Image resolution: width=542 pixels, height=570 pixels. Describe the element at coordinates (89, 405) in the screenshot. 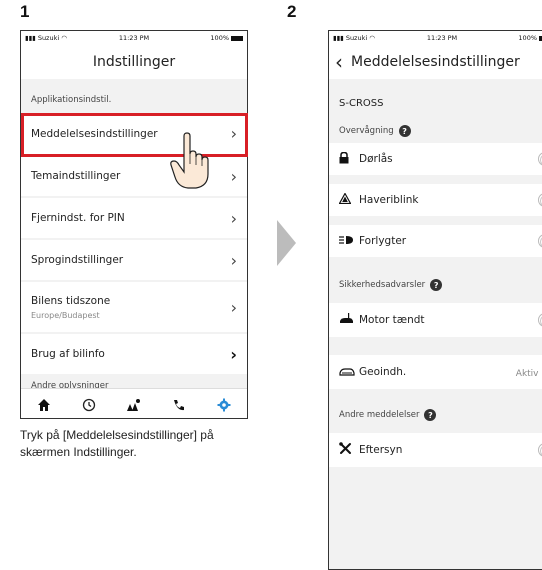

I see `history-icon` at that location.